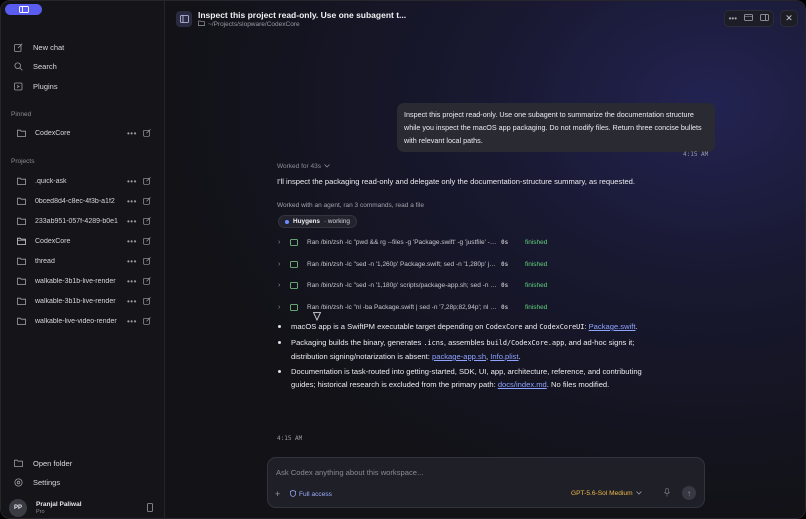 The width and height of the screenshot is (806, 519). I want to click on project-item: .quick-ask •••, so click(84, 181).